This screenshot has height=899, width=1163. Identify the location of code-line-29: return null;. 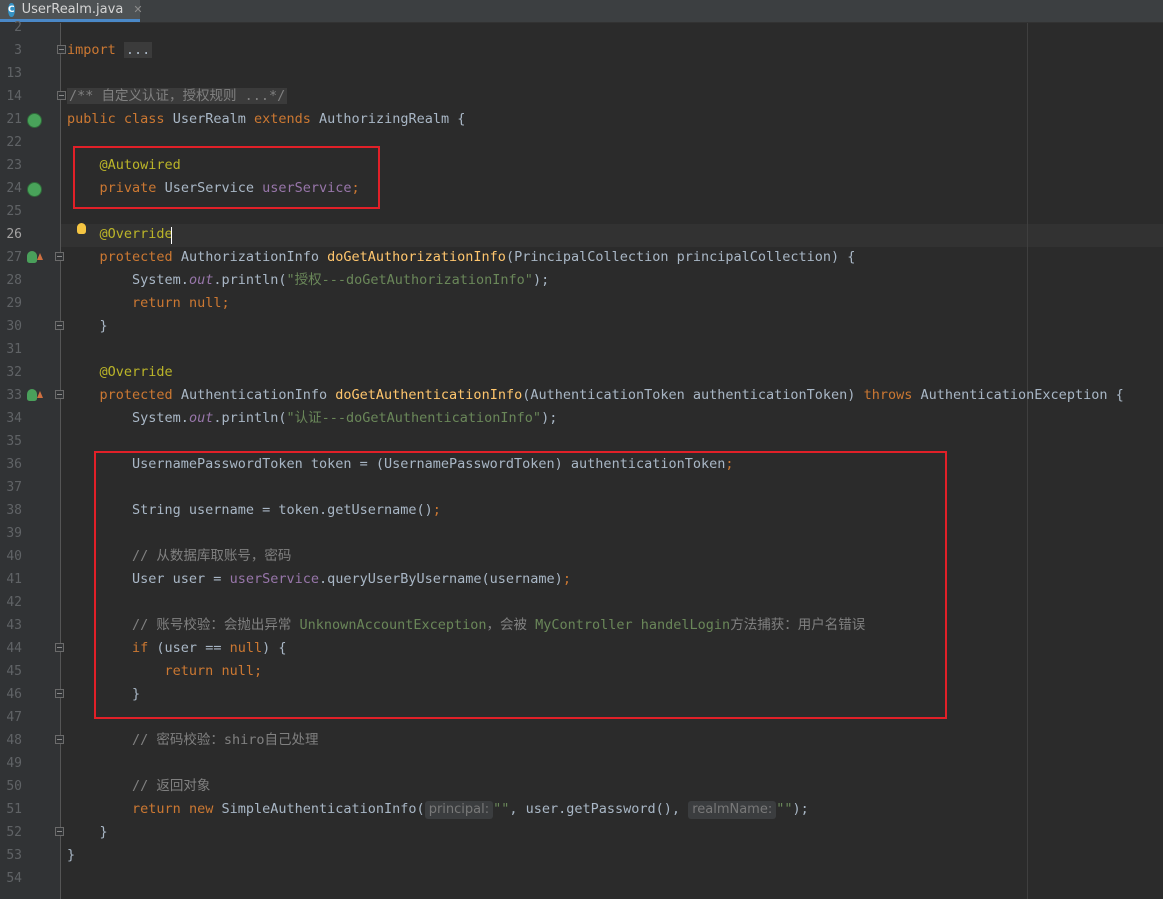
(148, 303).